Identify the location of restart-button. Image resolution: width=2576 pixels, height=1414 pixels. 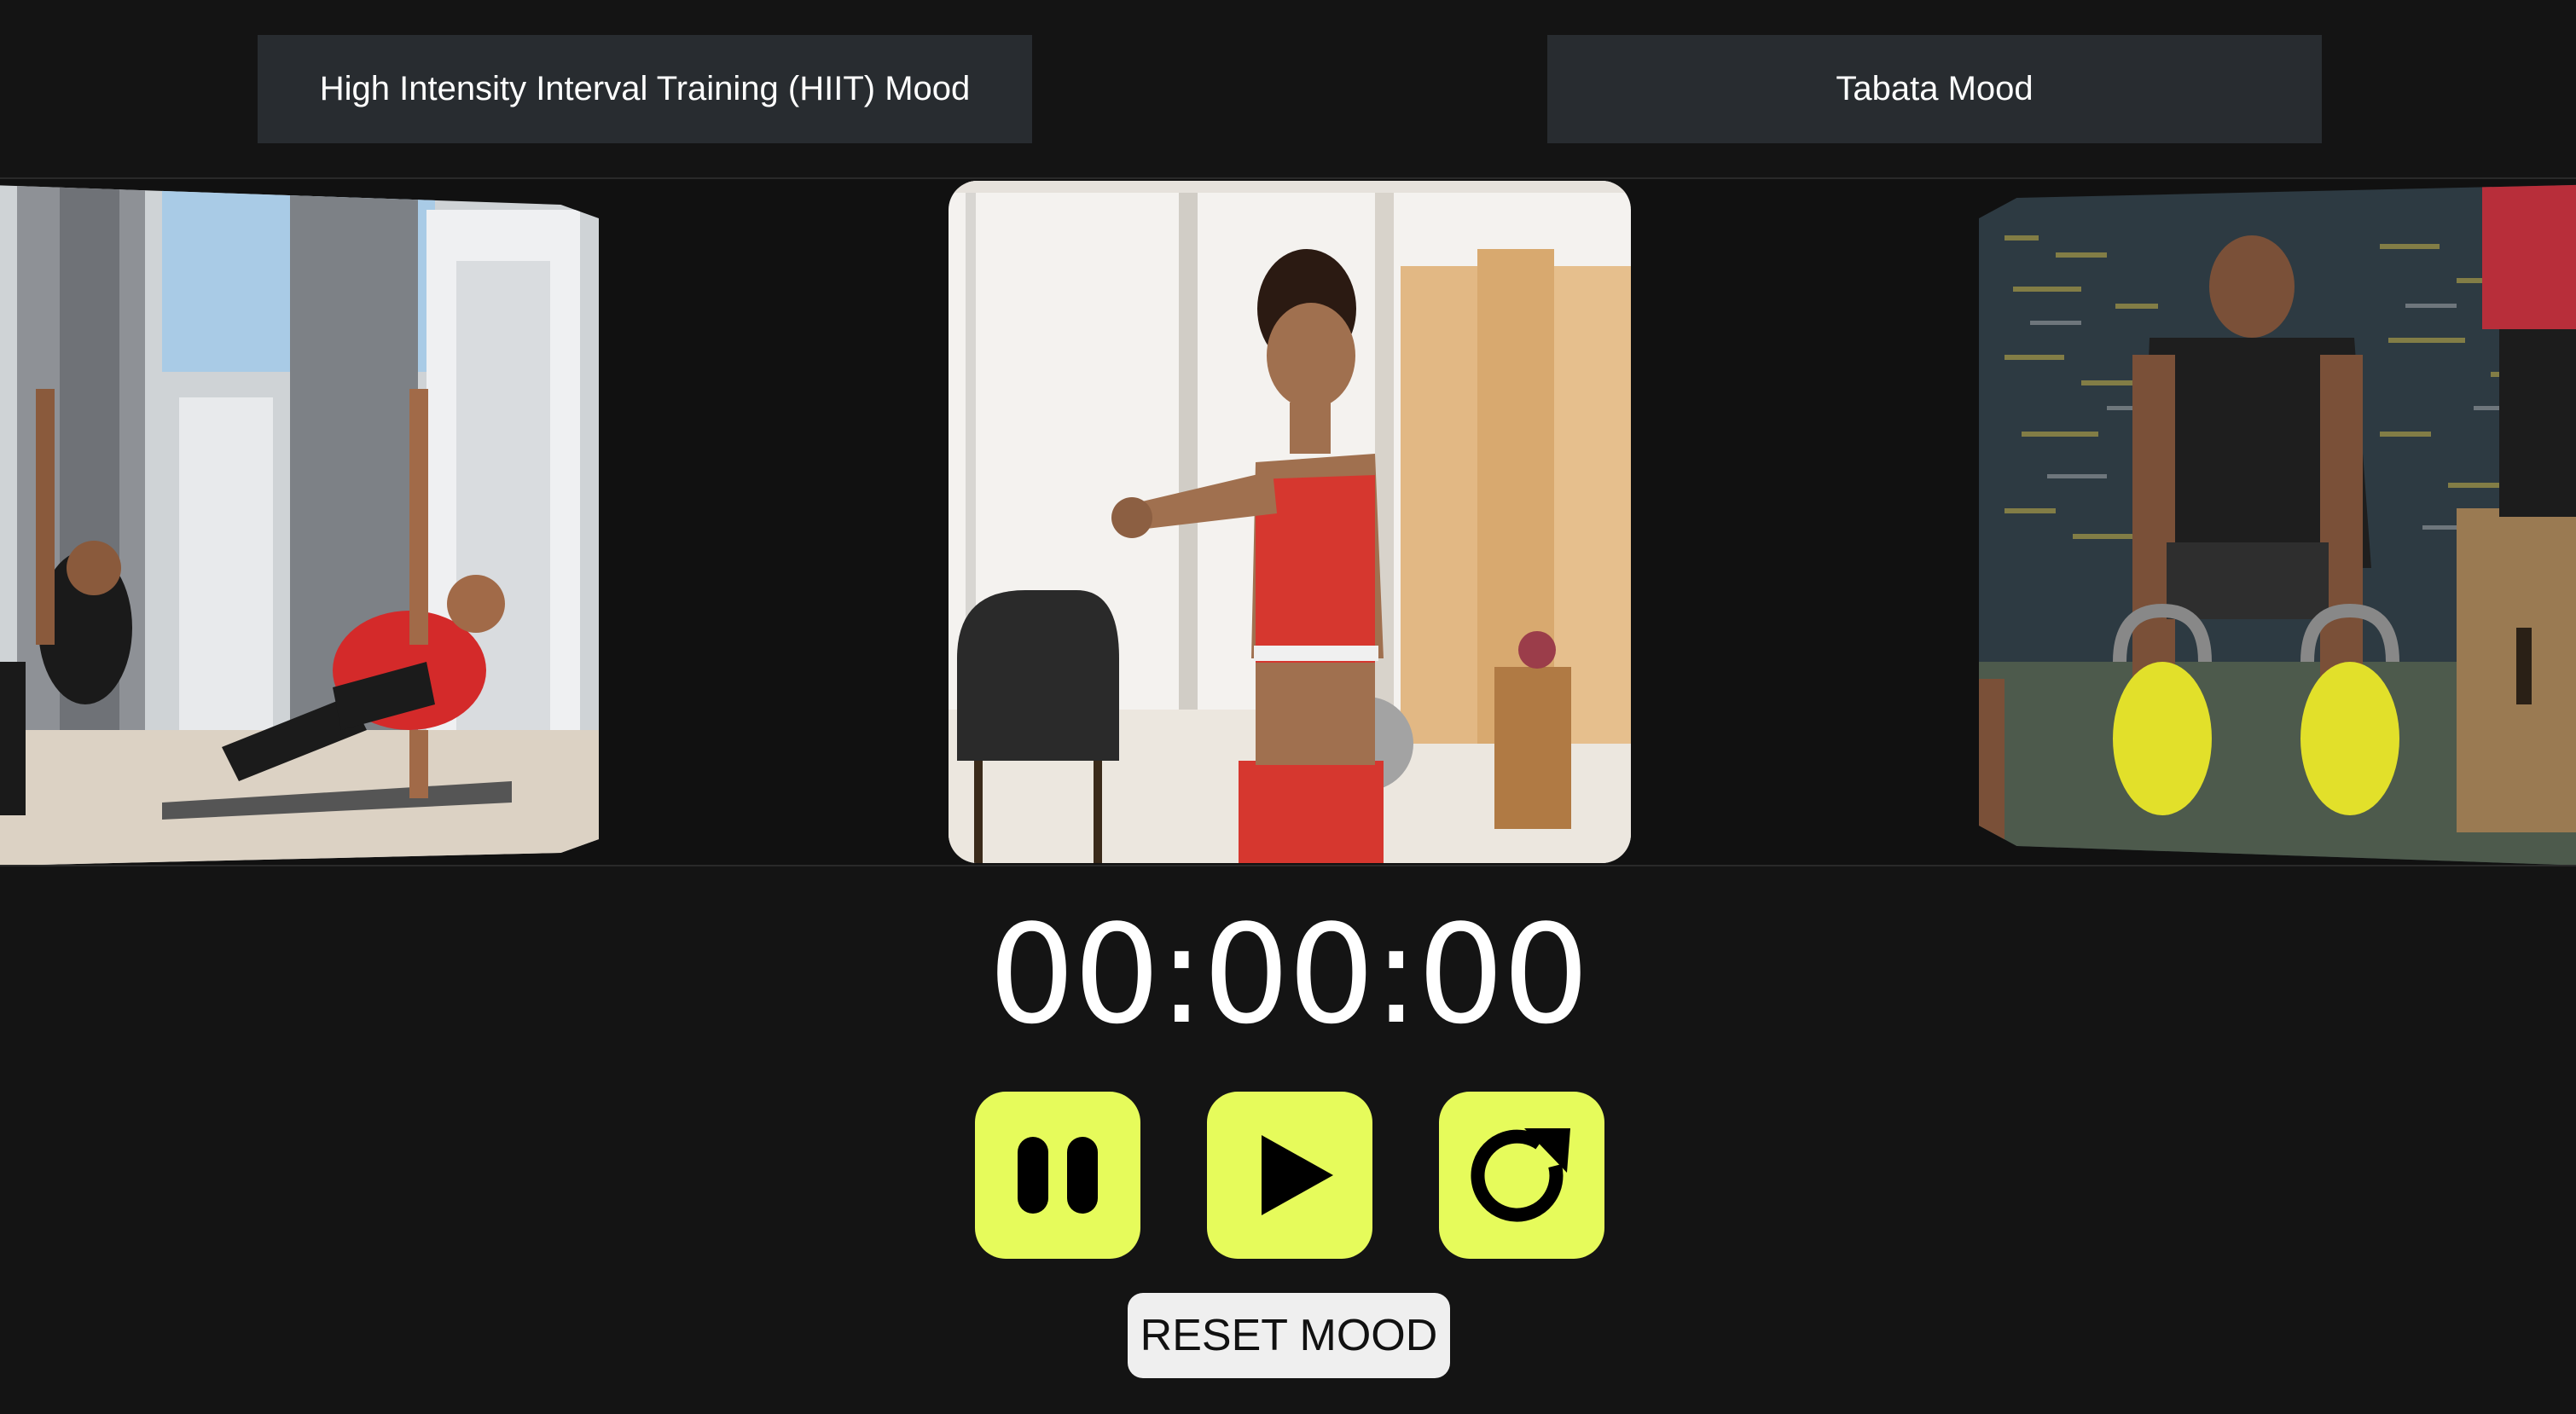
(1521, 1175).